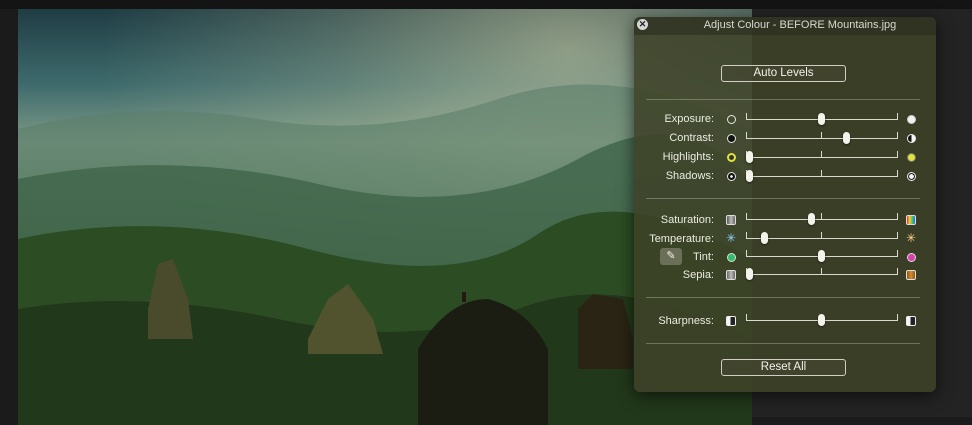 The width and height of the screenshot is (972, 425). Describe the element at coordinates (822, 238) in the screenshot. I see `temperature-slider` at that location.